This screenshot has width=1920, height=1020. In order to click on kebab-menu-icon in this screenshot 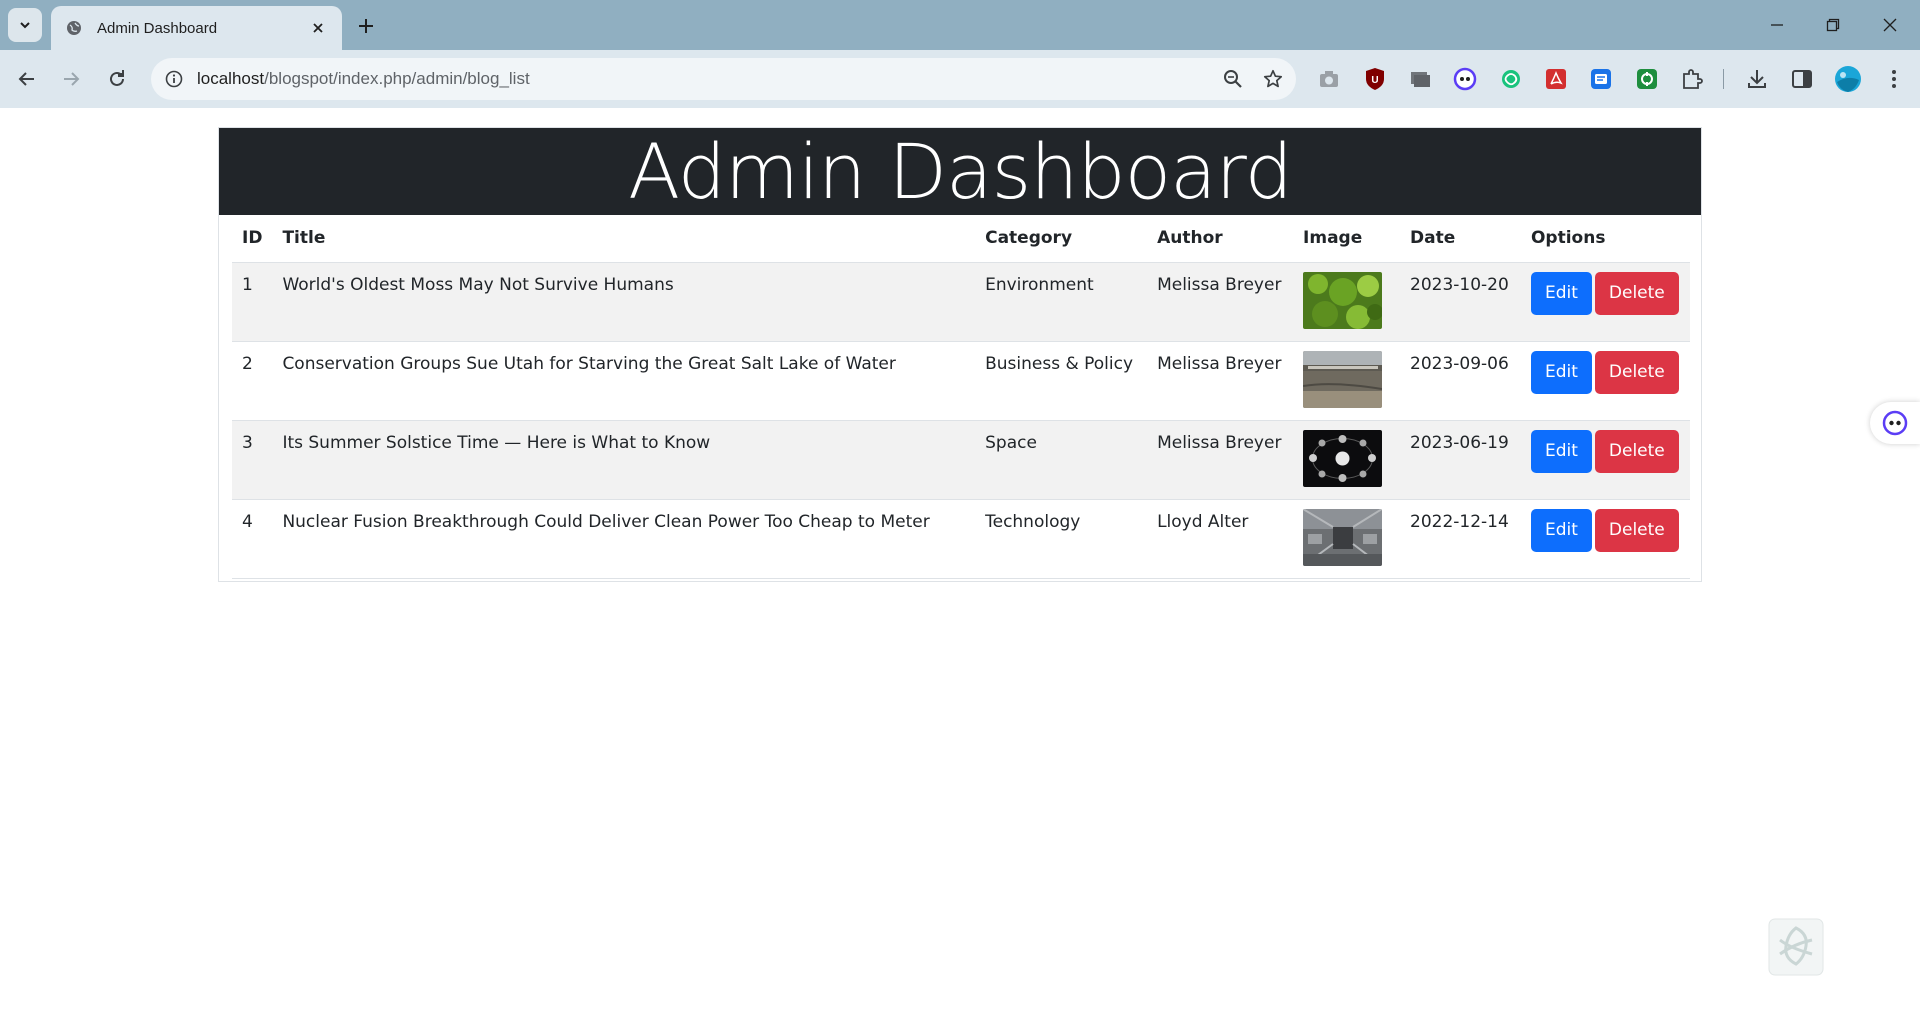, I will do `click(1894, 79)`.